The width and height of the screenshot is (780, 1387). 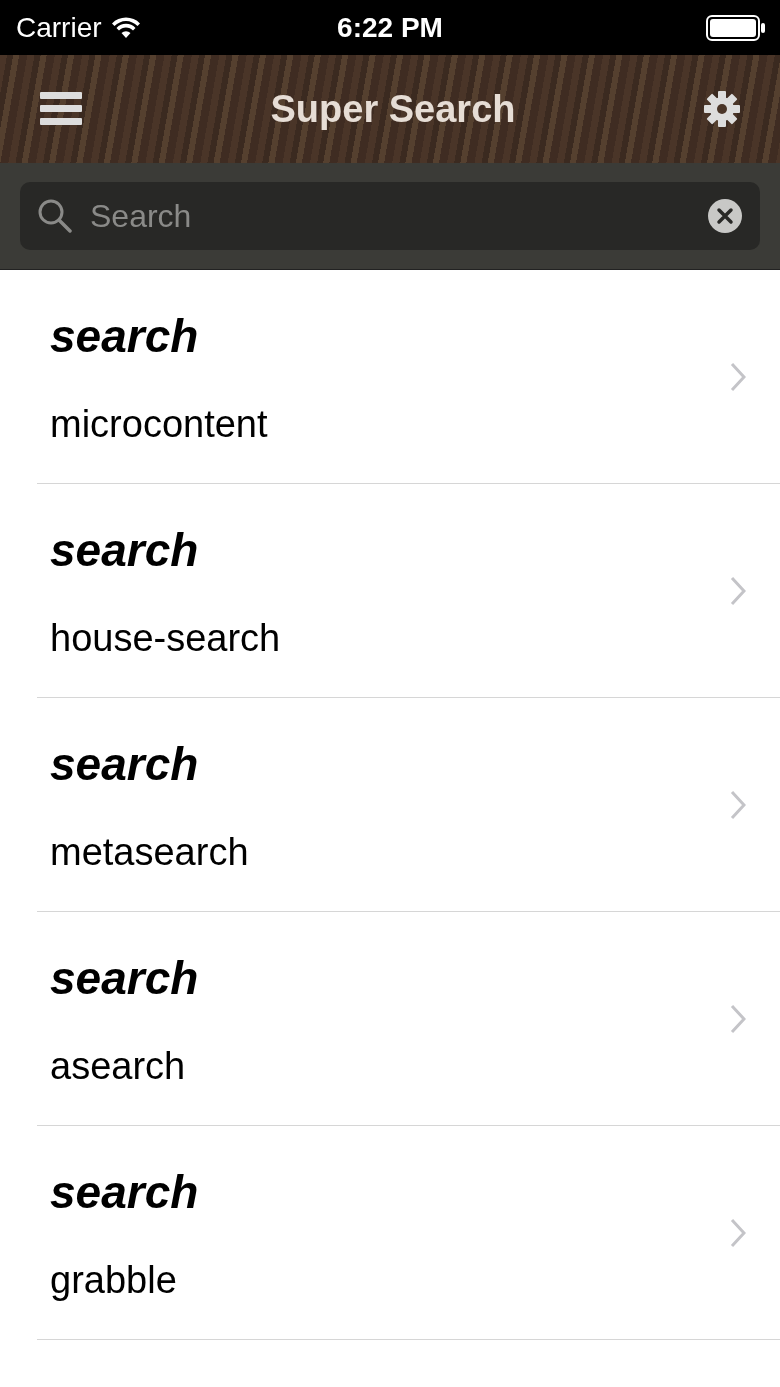 I want to click on menu-icon, so click(x=61, y=109).